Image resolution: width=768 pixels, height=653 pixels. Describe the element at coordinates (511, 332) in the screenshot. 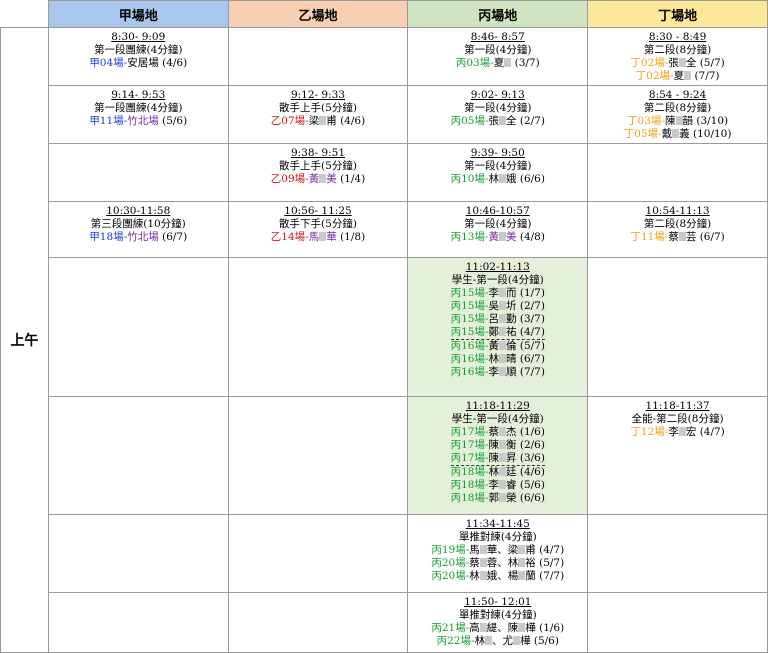

I see `name-suffix: 祐` at that location.